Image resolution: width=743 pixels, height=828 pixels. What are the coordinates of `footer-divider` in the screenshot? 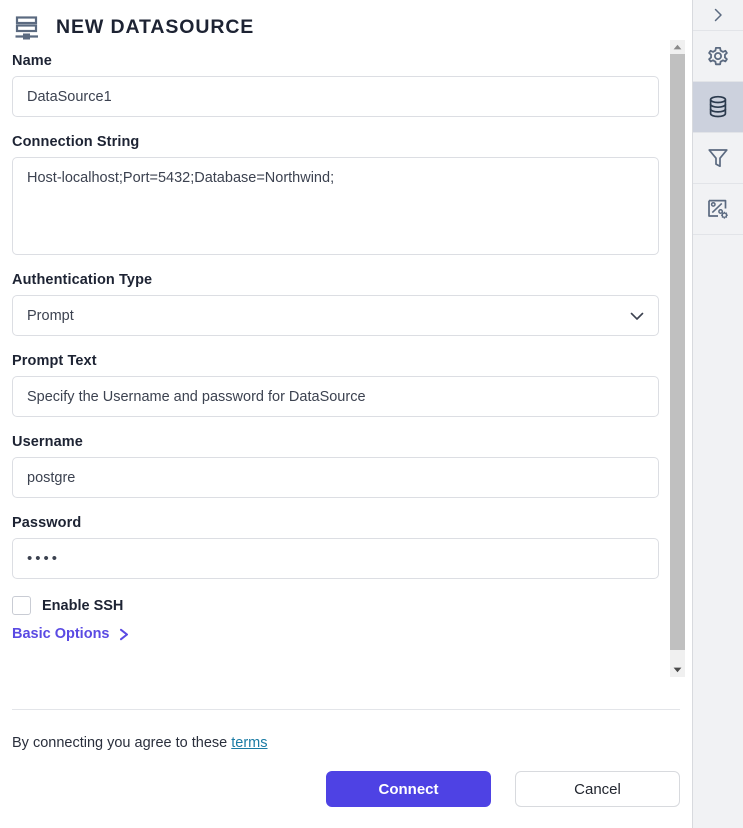 It's located at (346, 709).